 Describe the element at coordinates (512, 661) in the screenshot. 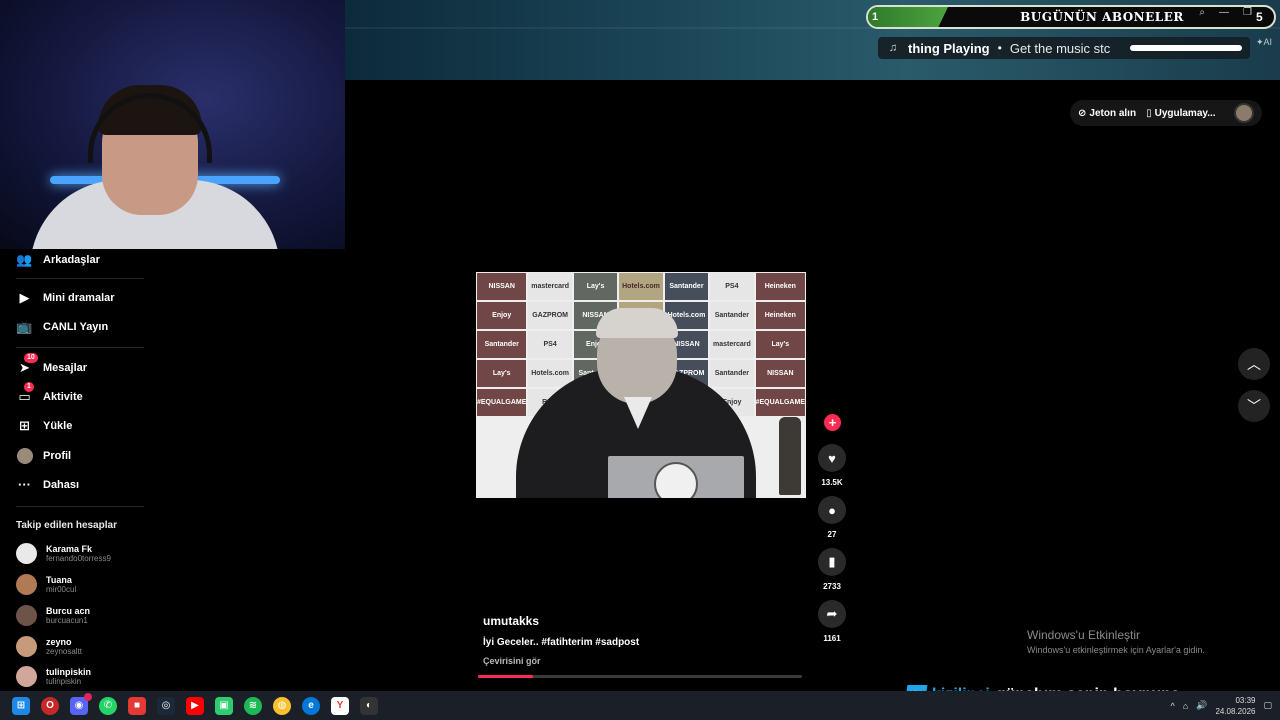

I see `see-translation-link: Çevirisini gör` at that location.